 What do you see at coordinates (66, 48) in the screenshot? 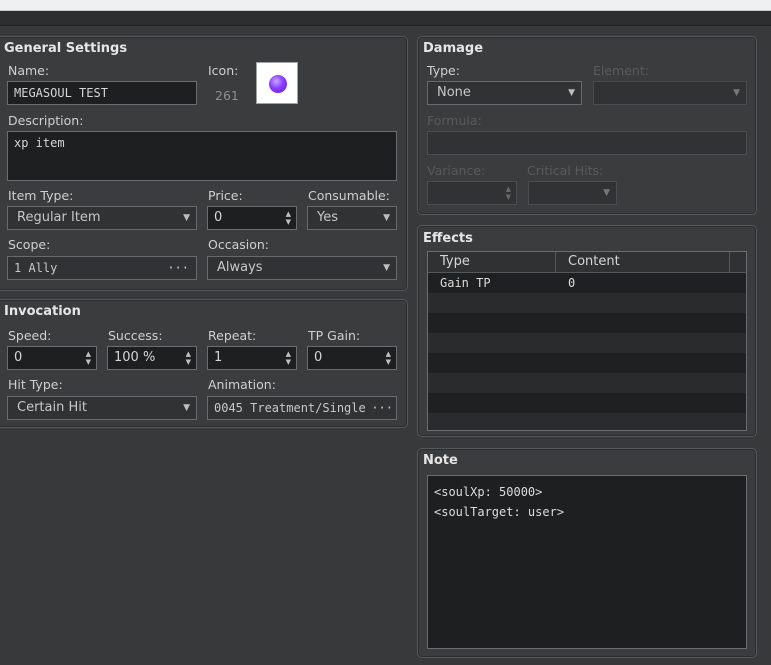
I see `general-settings-title: General Settings` at bounding box center [66, 48].